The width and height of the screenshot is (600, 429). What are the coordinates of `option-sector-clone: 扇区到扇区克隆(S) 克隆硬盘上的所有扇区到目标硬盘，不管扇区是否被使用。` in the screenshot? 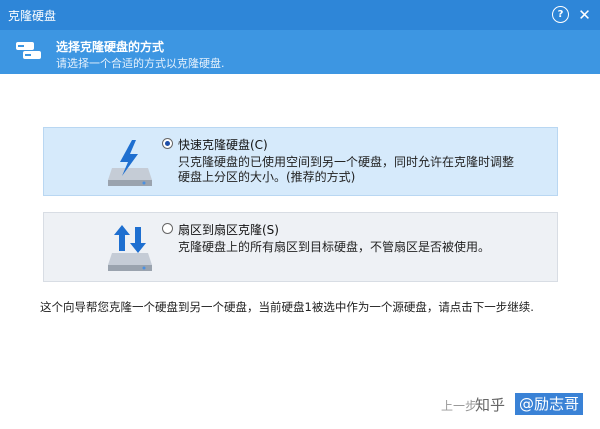 It's located at (300, 247).